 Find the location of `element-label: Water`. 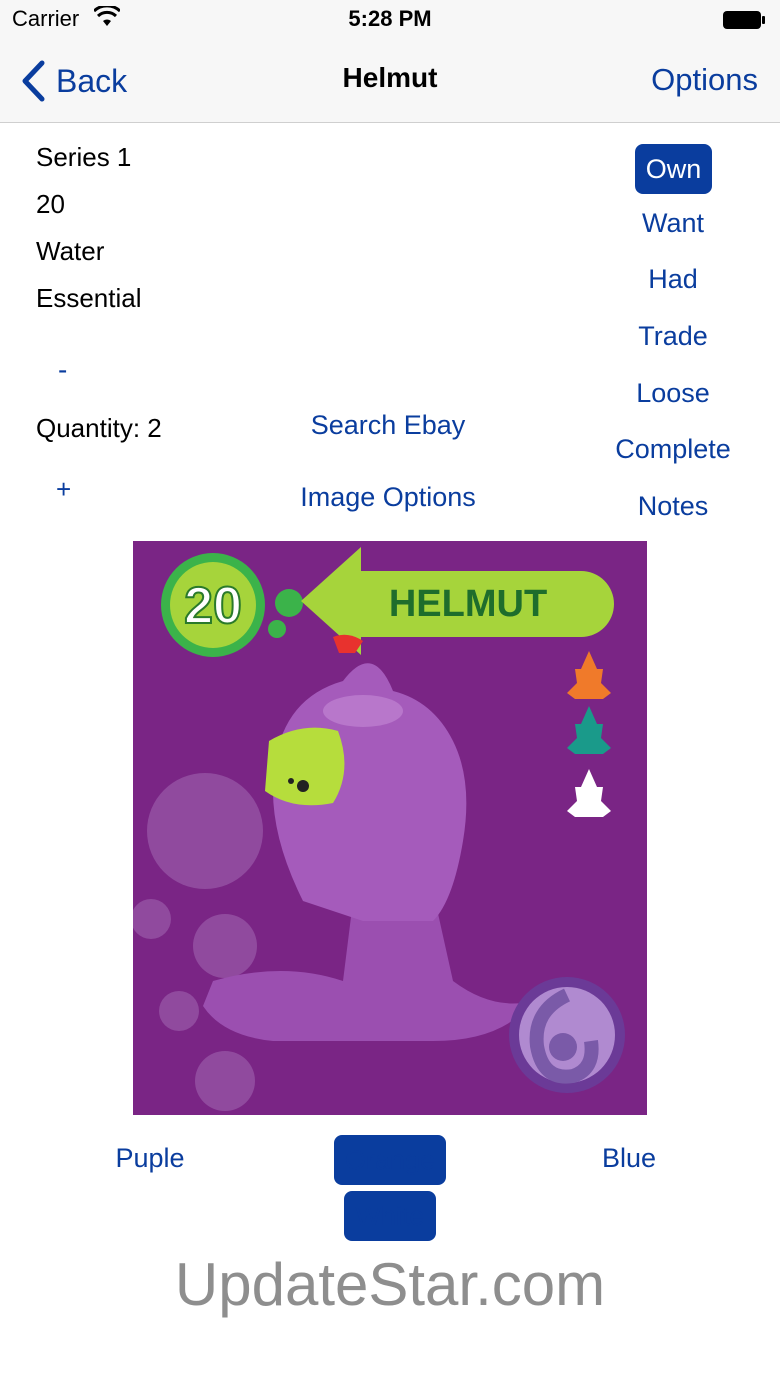

element-label: Water is located at coordinates (70, 251).